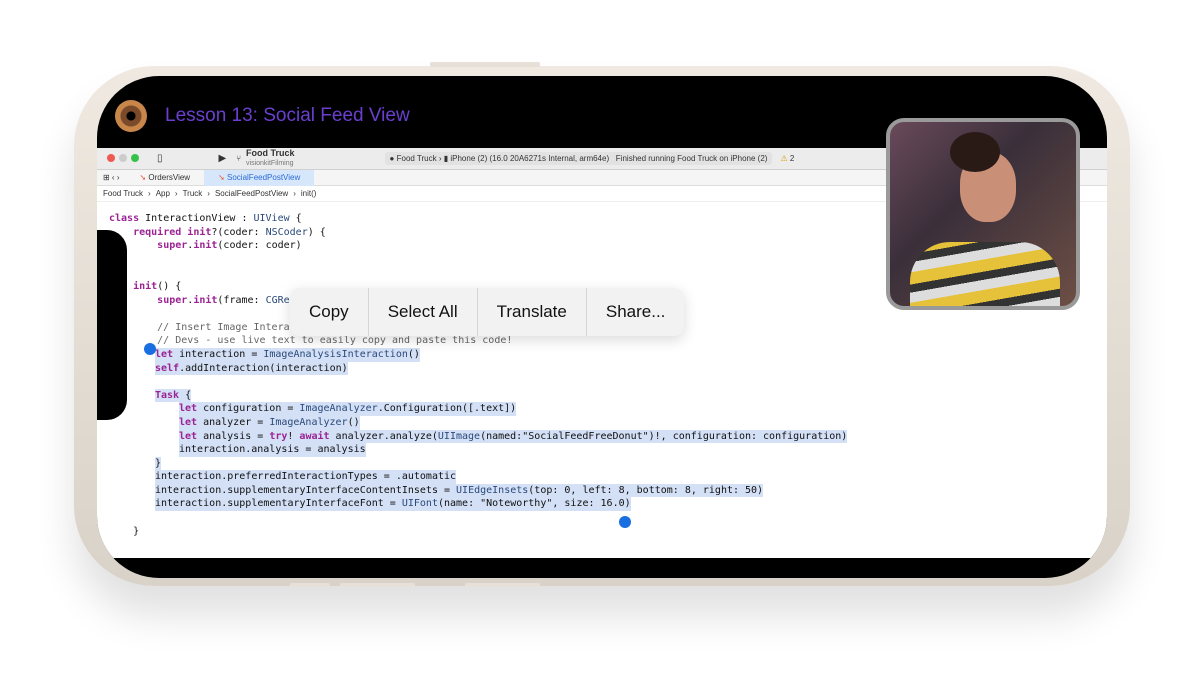 The height and width of the screenshot is (675, 1200). Describe the element at coordinates (259, 177) in the screenshot. I see `tab-socialfeedpostview: ➘ SocialFeedPostView` at that location.